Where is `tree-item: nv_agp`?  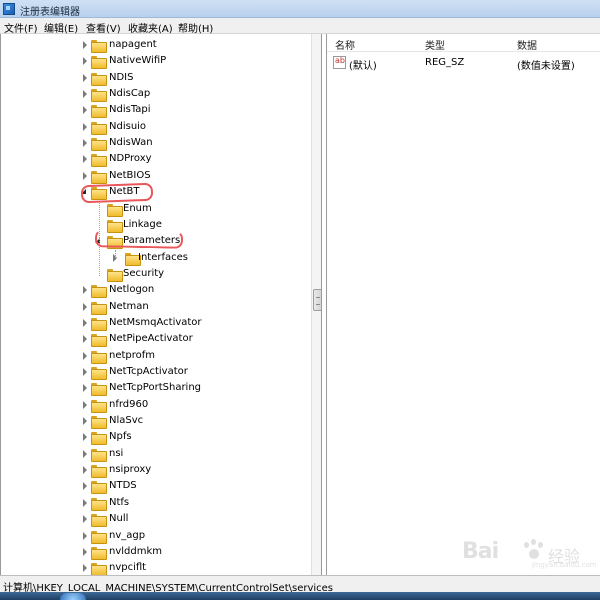 tree-item: nv_agp is located at coordinates (151, 536).